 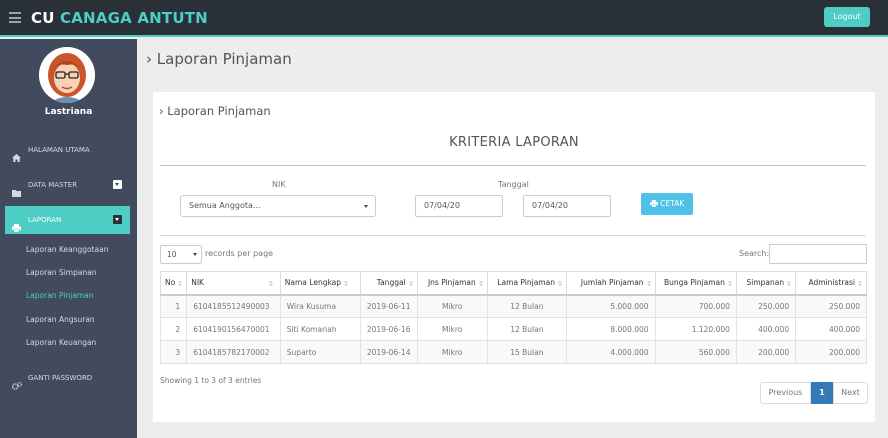 I want to click on cetak-button: CETAK, so click(x=667, y=204).